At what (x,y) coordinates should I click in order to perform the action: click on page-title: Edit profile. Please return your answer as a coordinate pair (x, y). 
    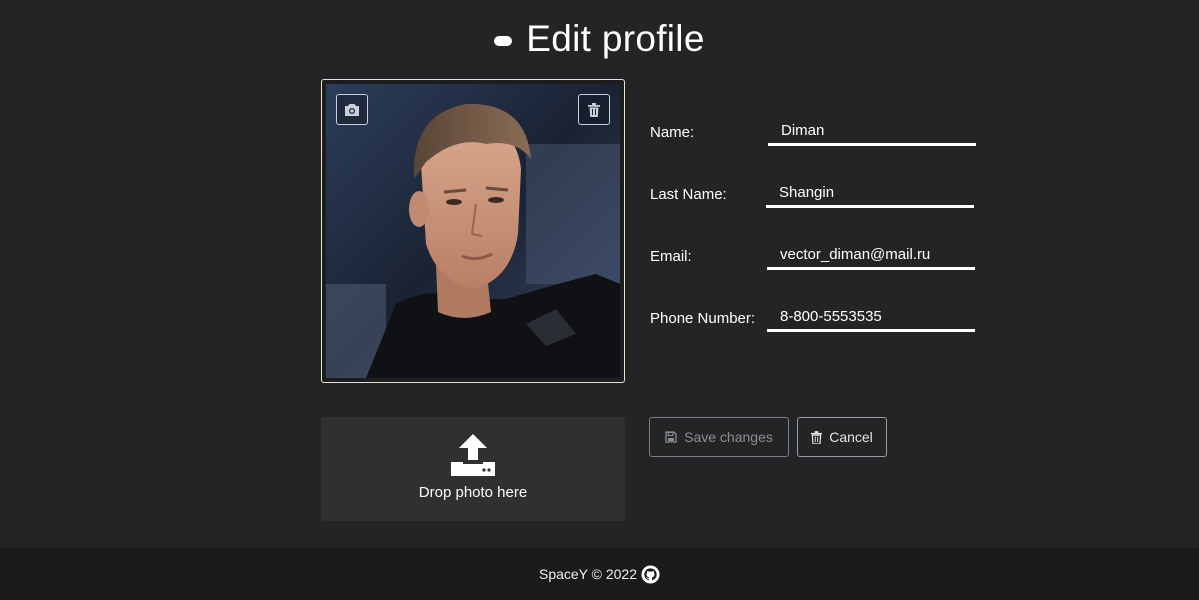
    Looking at the image, I should click on (615, 38).